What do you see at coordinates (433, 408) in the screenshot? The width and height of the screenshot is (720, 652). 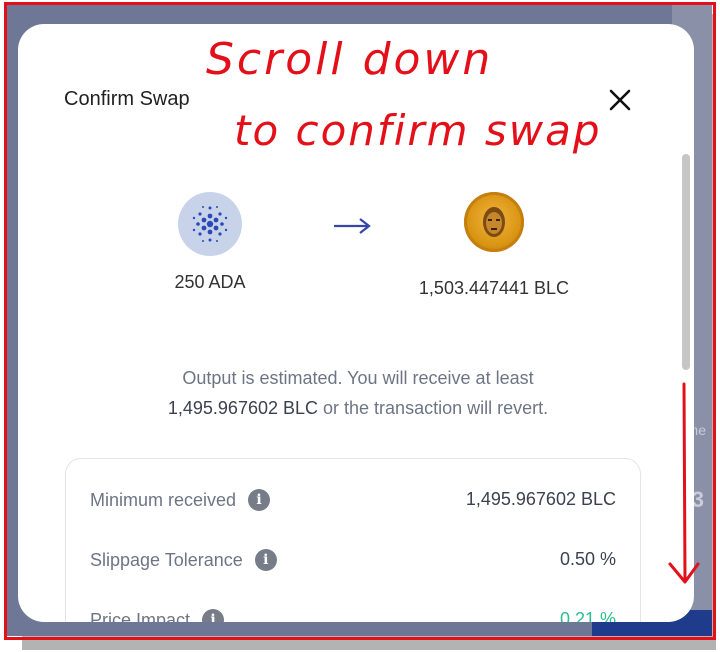 I see `estimate-revert-text: or the transaction will revert.` at bounding box center [433, 408].